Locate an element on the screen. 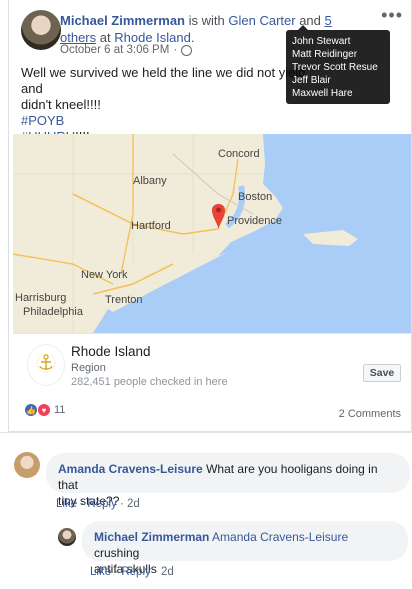 This screenshot has width=412, height=589. reactions-summary: 👍 ♥ 11 is located at coordinates (45, 410).